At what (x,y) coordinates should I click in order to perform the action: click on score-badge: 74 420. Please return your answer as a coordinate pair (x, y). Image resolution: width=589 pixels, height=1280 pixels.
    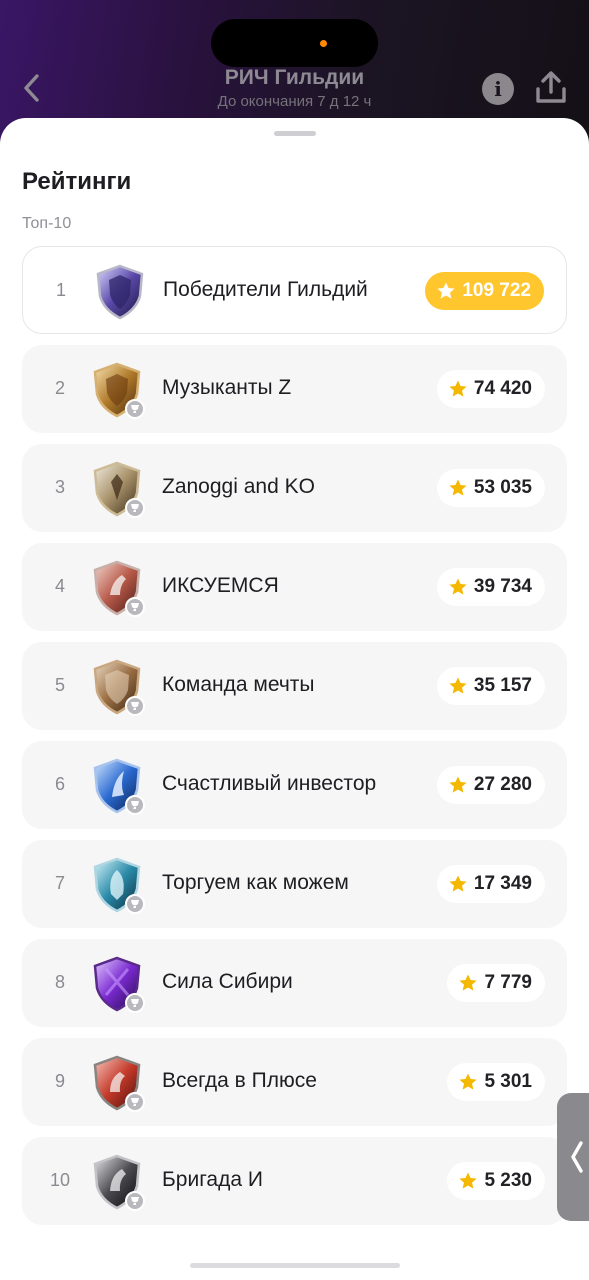
    Looking at the image, I should click on (490, 389).